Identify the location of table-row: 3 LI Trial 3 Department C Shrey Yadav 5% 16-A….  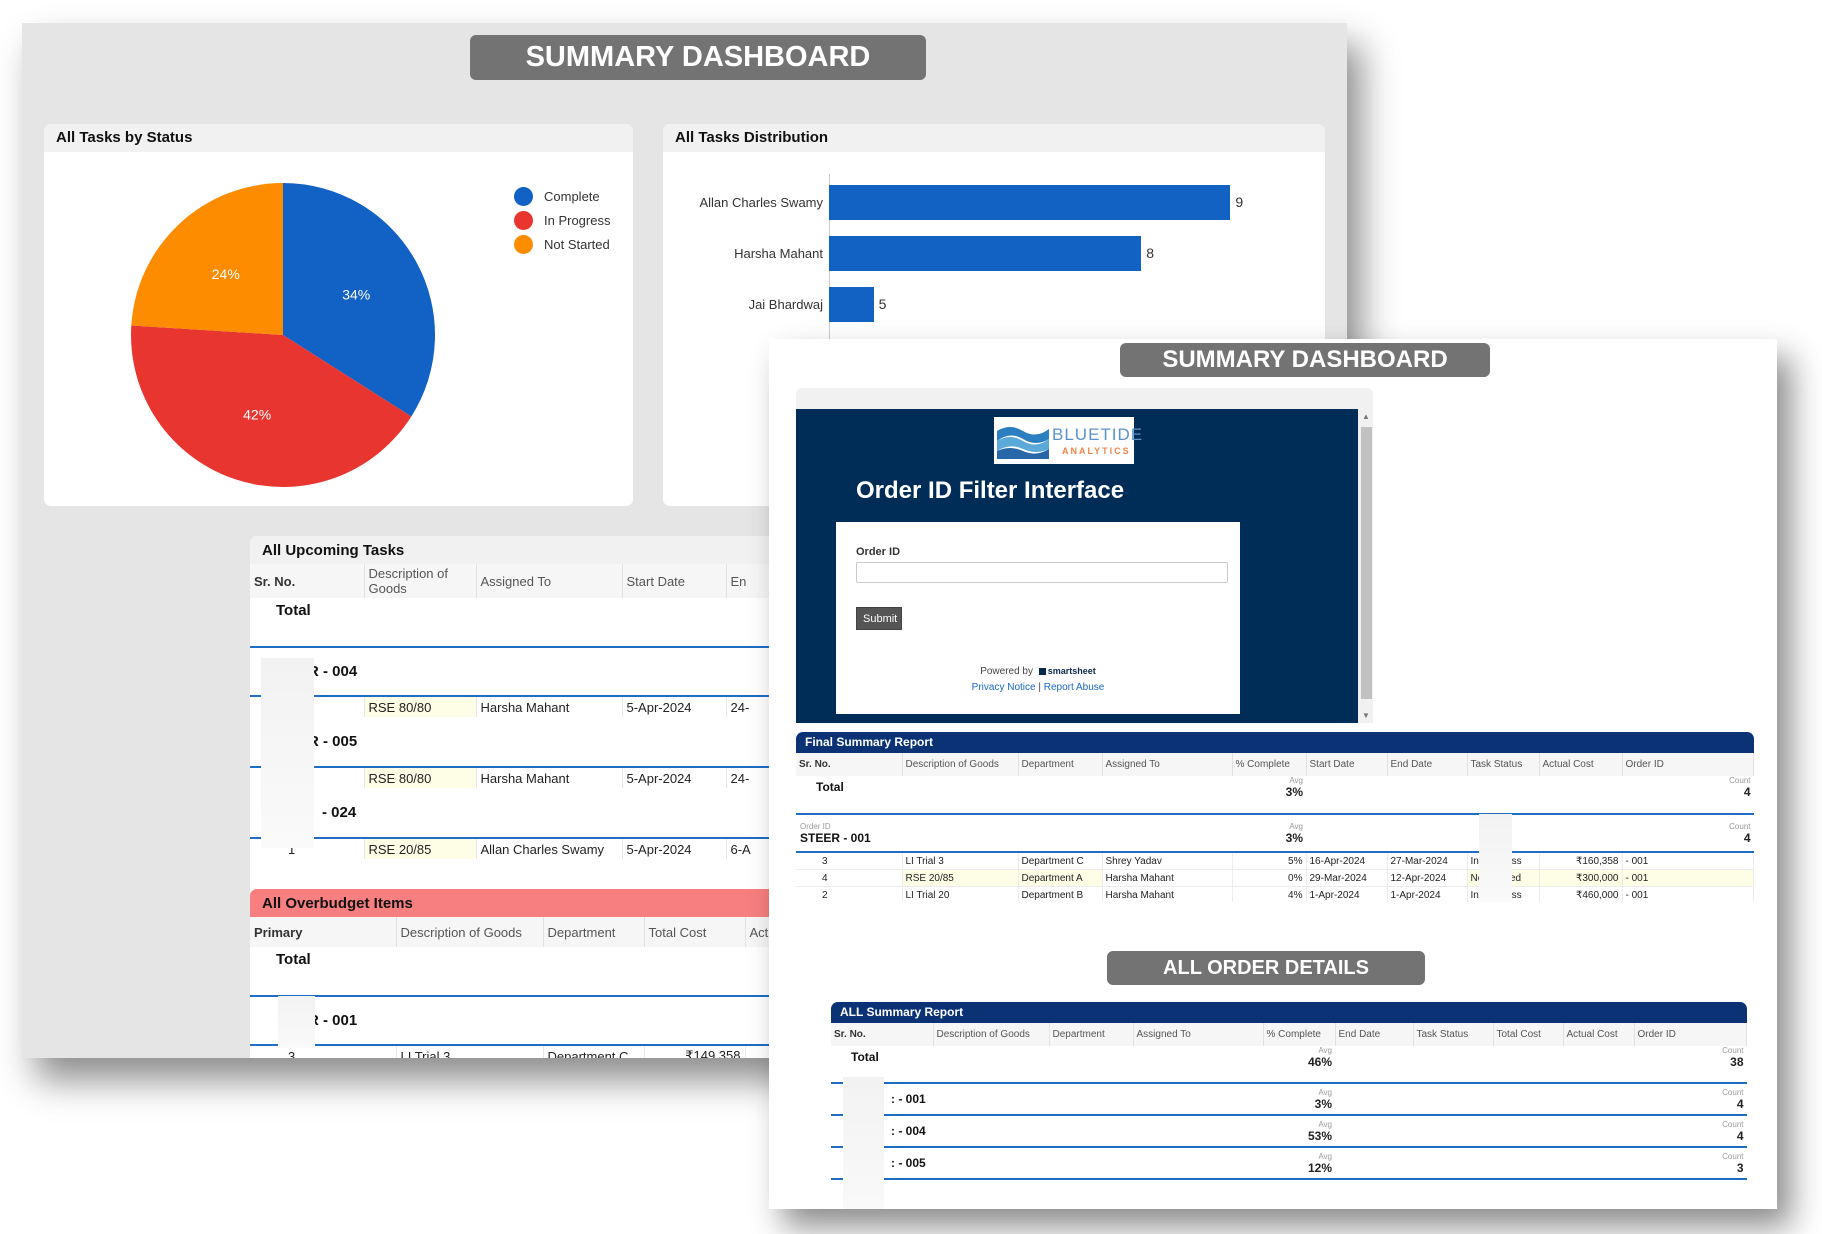
(1275, 861).